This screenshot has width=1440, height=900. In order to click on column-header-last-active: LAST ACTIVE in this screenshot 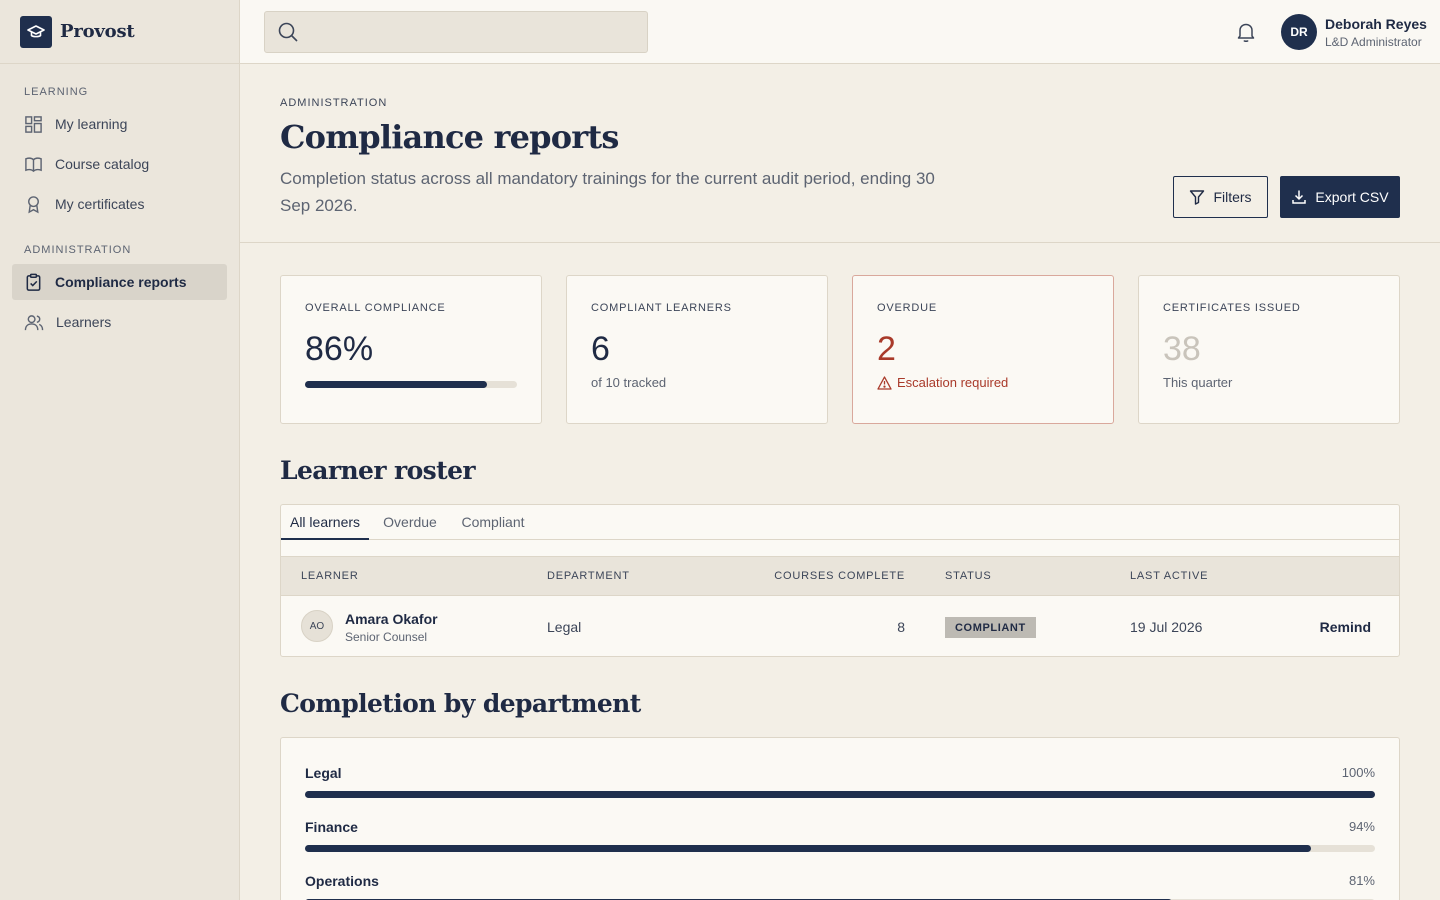, I will do `click(1169, 576)`.